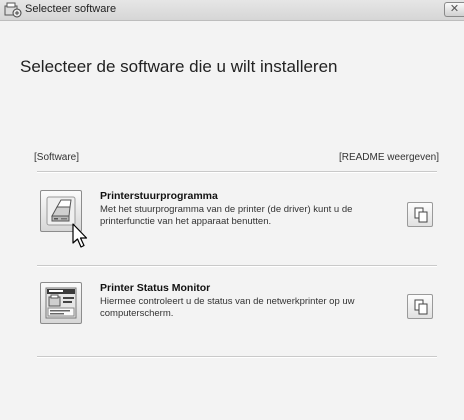  What do you see at coordinates (237, 357) in the screenshot?
I see `separator-bottom` at bounding box center [237, 357].